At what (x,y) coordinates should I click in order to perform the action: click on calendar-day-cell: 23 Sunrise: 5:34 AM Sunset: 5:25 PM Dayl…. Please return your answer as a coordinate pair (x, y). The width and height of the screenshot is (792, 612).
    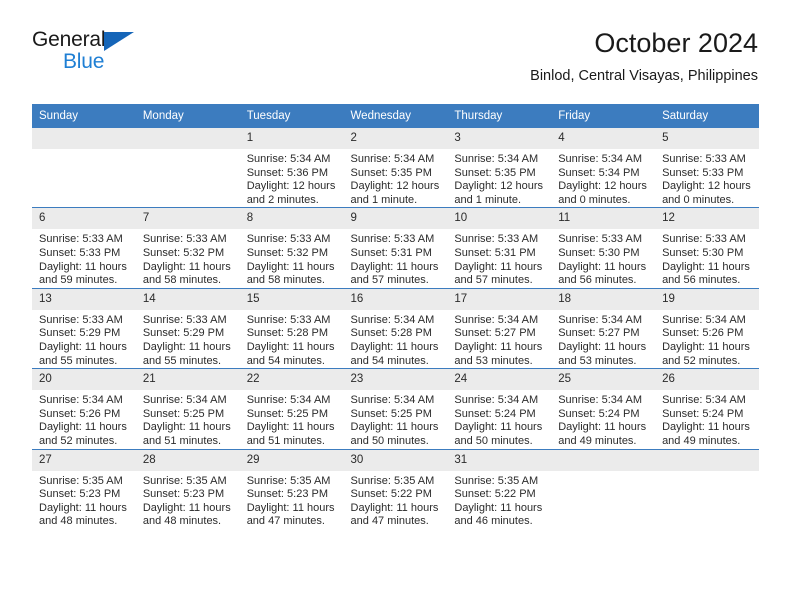
    Looking at the image, I should click on (395, 408).